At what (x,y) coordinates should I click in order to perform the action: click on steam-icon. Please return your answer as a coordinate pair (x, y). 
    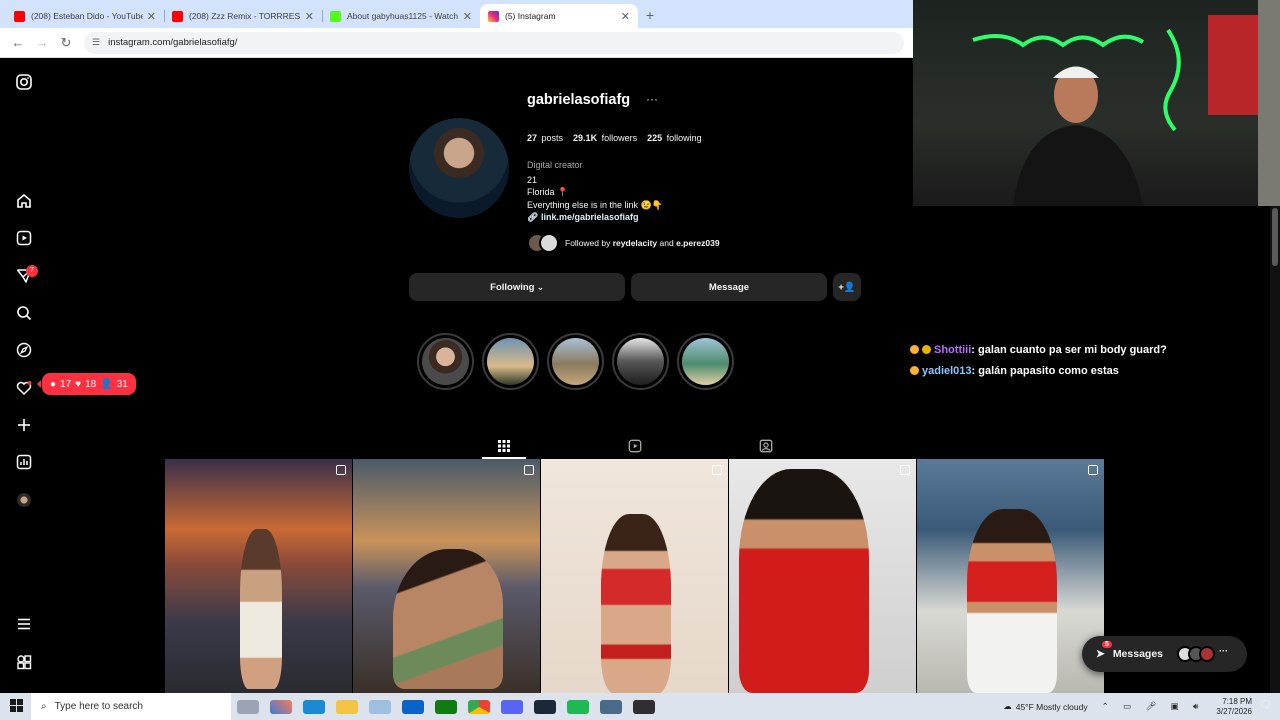
    Looking at the image, I should click on (544, 706).